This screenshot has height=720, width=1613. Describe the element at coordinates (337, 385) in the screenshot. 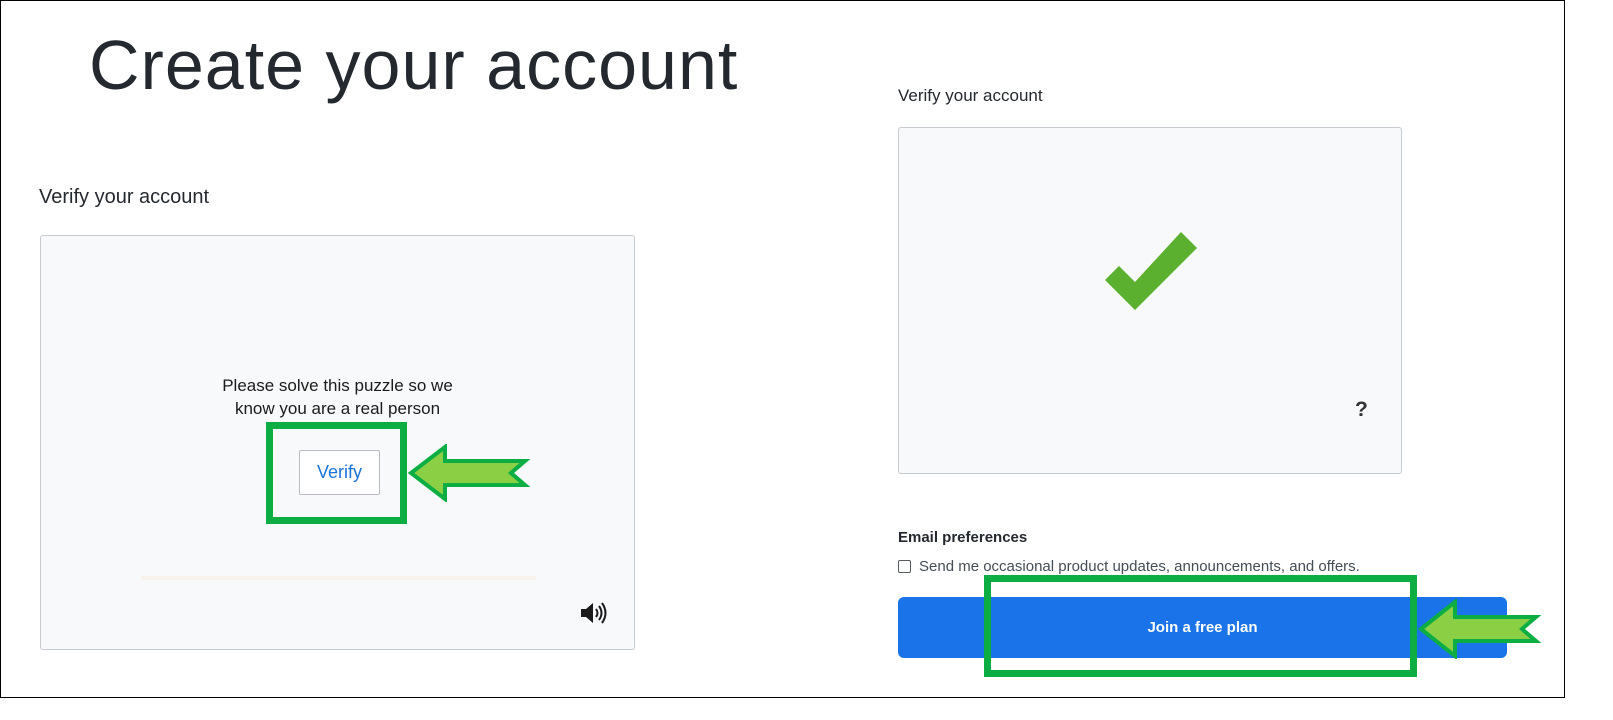

I see `puzzle-prompt-line-1: Please solve this puzzle so we` at that location.